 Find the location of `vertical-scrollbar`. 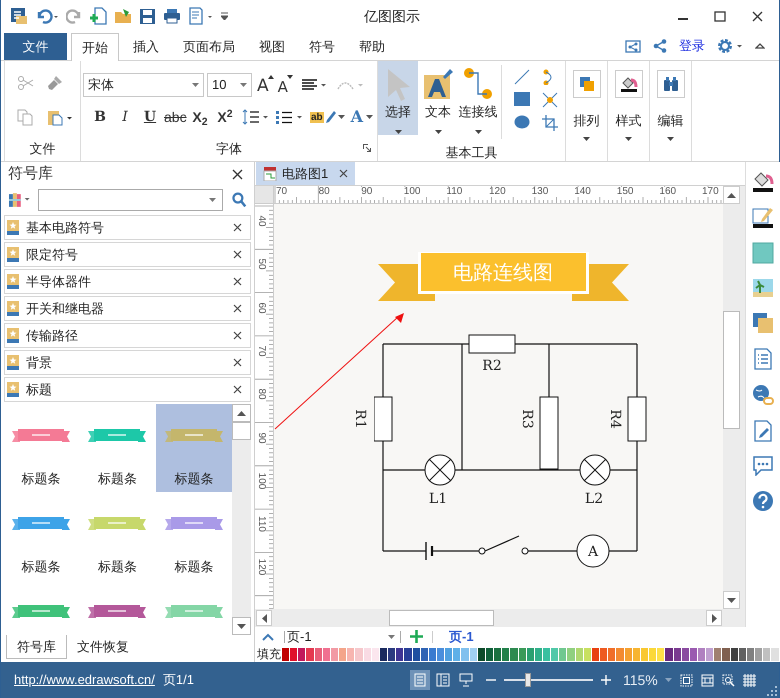

vertical-scrollbar is located at coordinates (731, 397).